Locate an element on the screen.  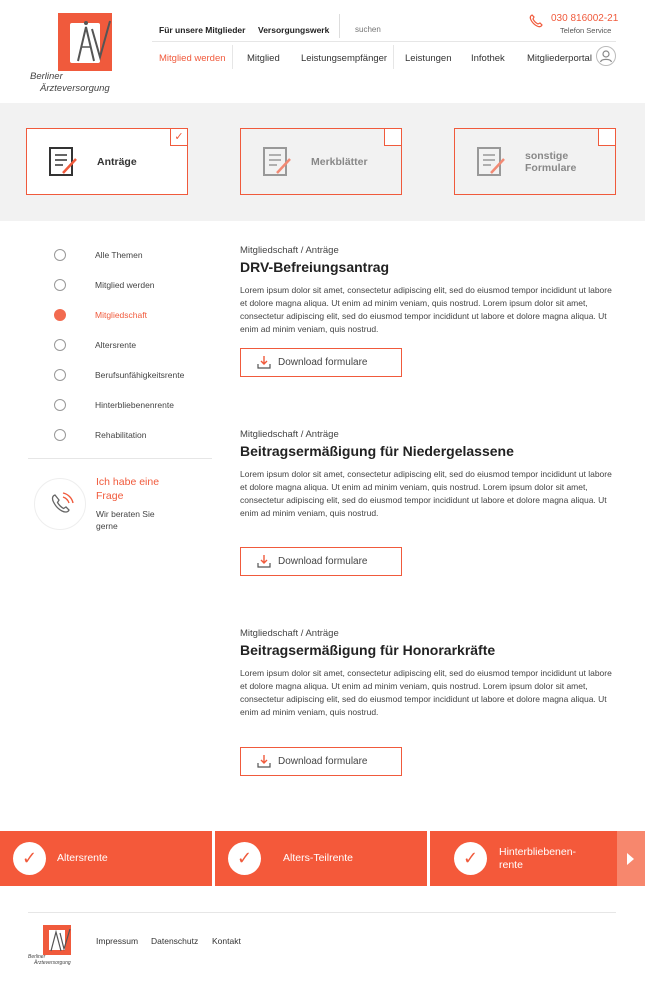
radio-selected-icon is located at coordinates (60, 315).